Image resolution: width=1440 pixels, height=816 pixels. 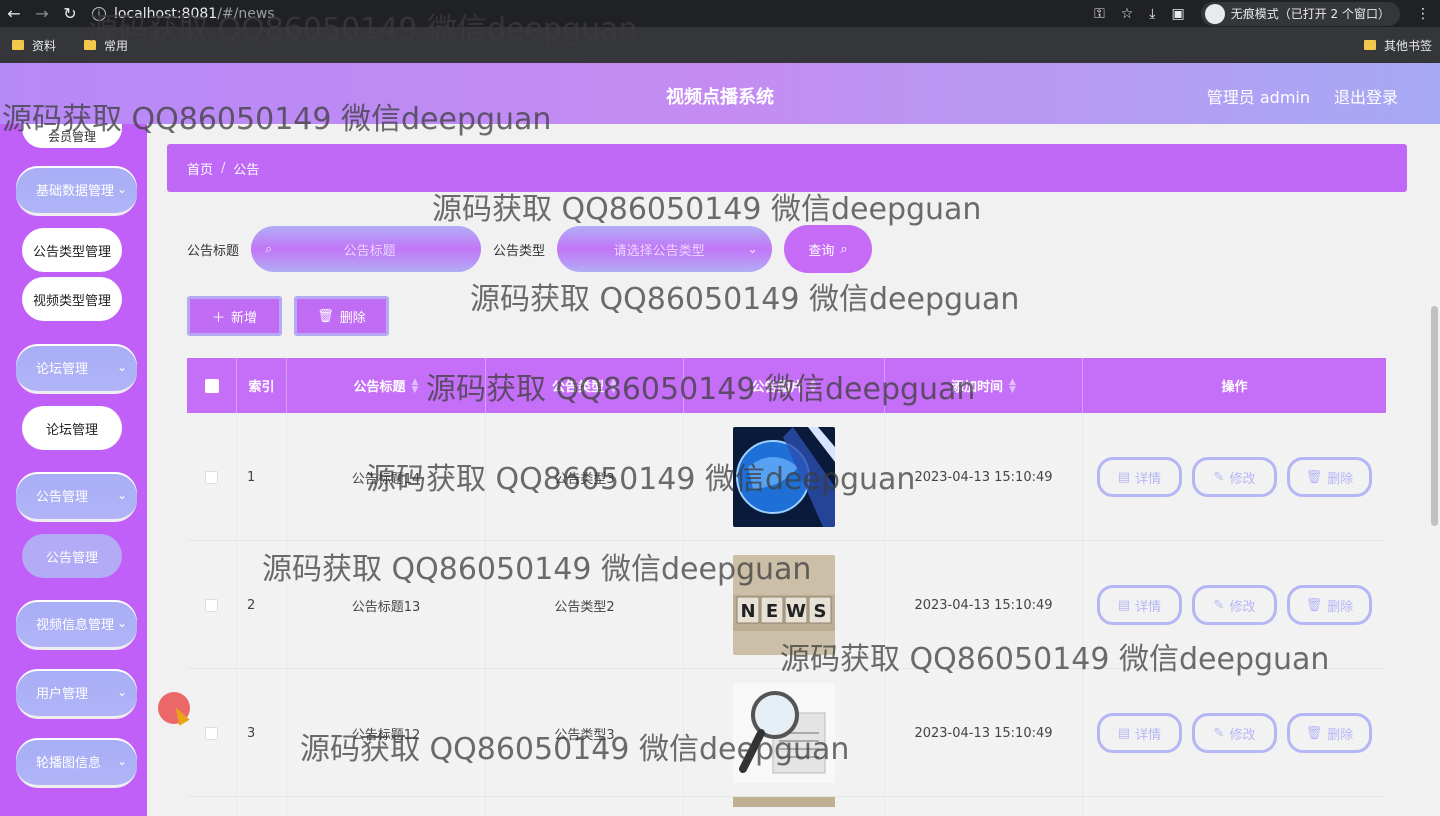 What do you see at coordinates (72, 556) in the screenshot?
I see `sidebar-item-notice: 公告管理` at bounding box center [72, 556].